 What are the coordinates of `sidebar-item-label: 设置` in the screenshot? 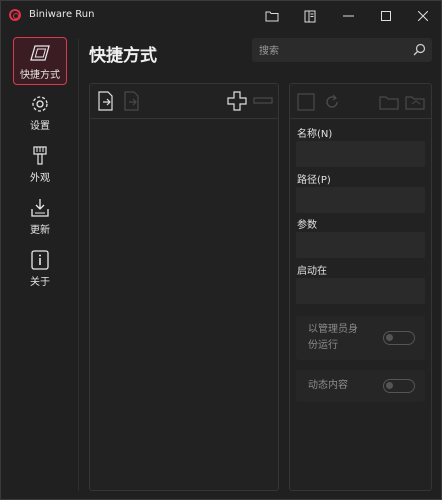 It's located at (40, 126).